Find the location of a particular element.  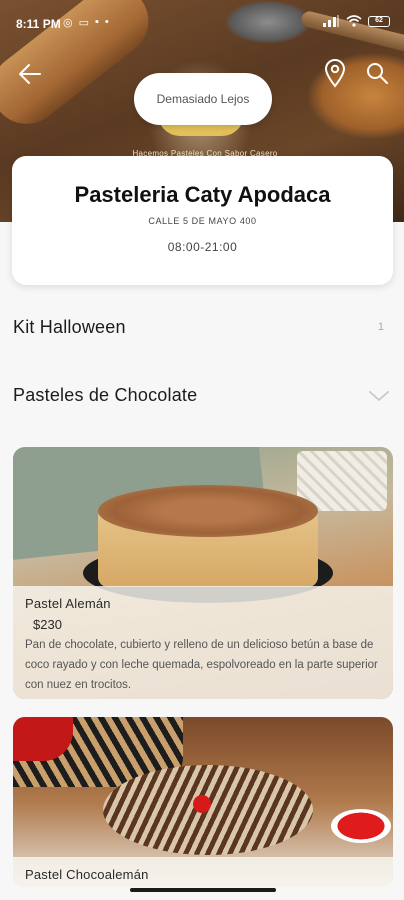

back-button is located at coordinates (30, 74).